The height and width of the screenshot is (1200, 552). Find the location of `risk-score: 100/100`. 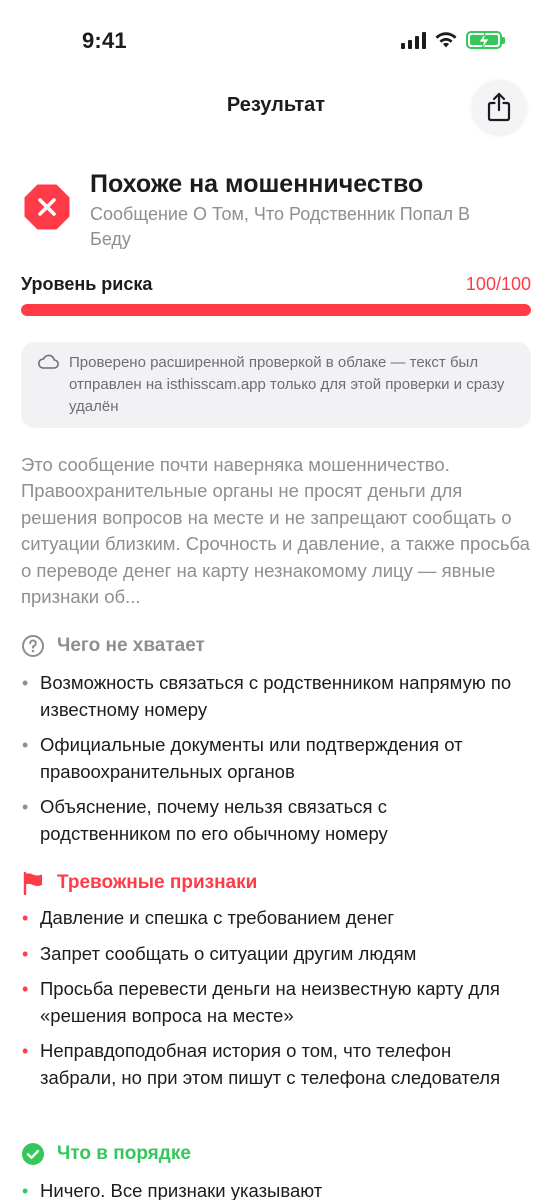

risk-score: 100/100 is located at coordinates (498, 284).